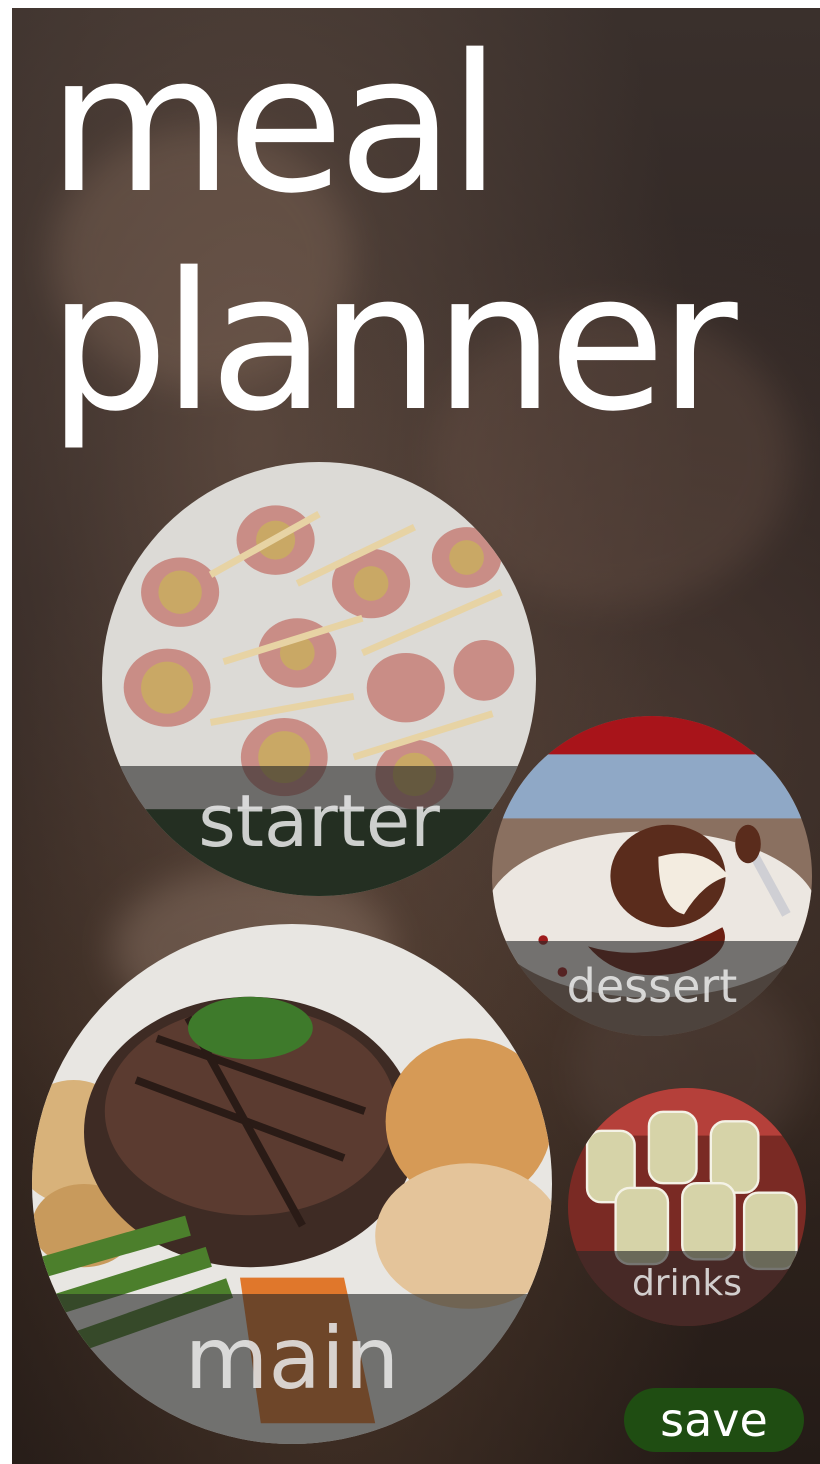 The width and height of the screenshot is (820, 1464). I want to click on drinks-label-band: drinks, so click(687, 1288).